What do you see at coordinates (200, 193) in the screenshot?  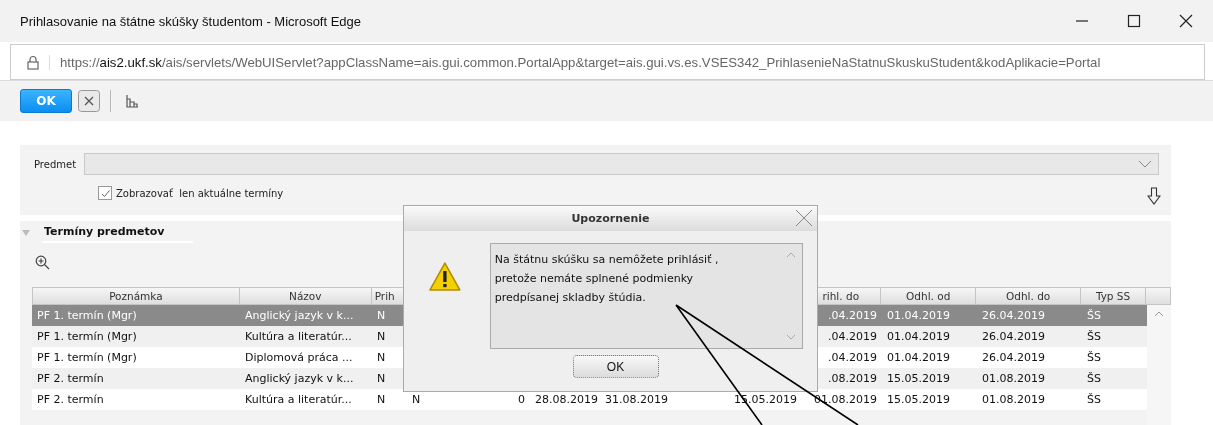 I see `checkbox-label: Zobrazovať len aktuálne termíny` at bounding box center [200, 193].